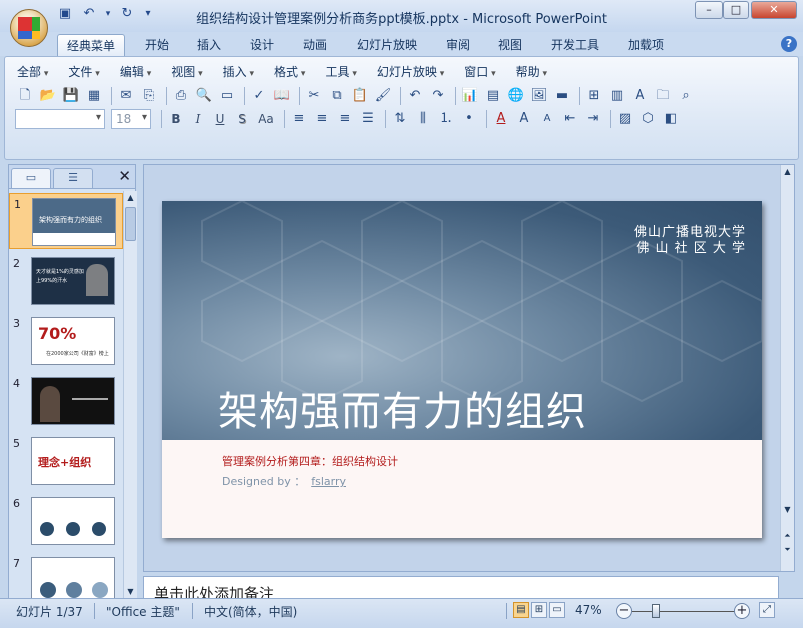 This screenshot has height=628, width=803. I want to click on increase-font-icon: A, so click(524, 119).